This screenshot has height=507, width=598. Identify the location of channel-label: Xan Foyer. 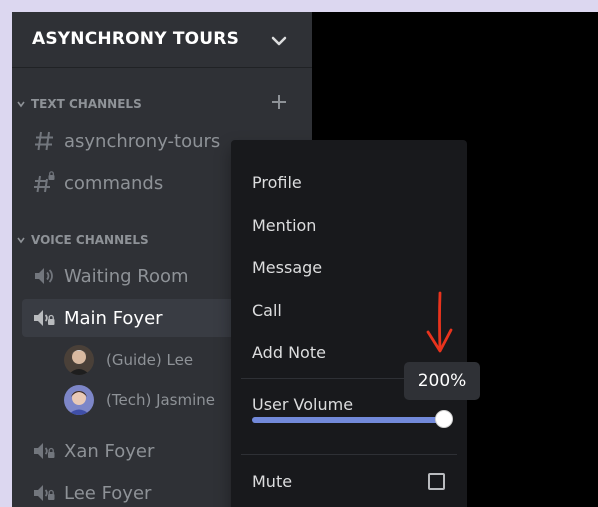
(109, 451).